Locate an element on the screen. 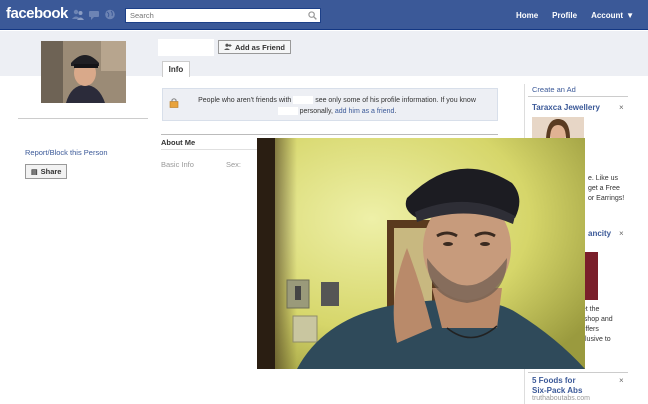 The height and width of the screenshot is (404, 648). ad3-url: truthaboutabs.com is located at coordinates (561, 398).